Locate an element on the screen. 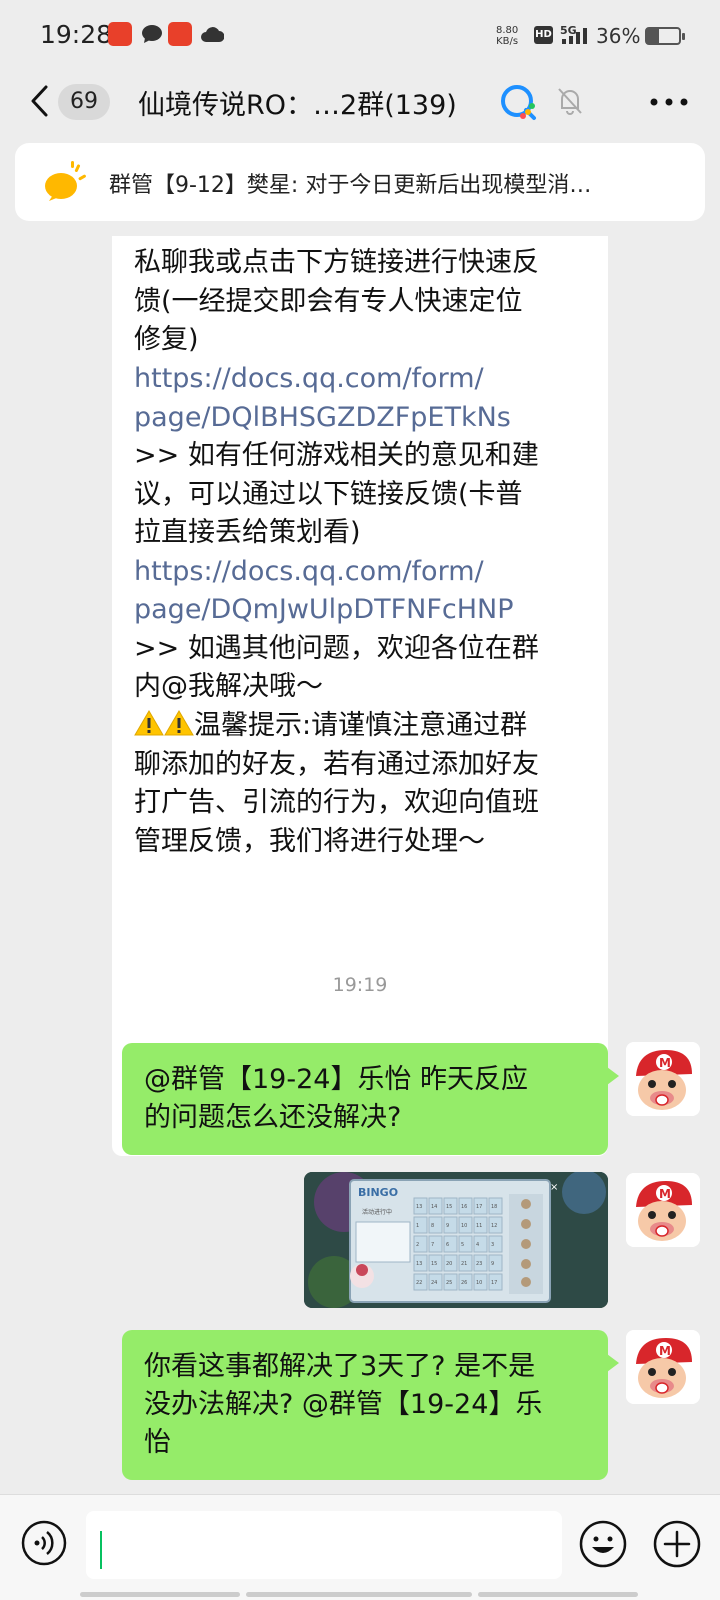 This screenshot has height=1600, width=720. bingo-cell-number: 23 is located at coordinates (479, 1264).